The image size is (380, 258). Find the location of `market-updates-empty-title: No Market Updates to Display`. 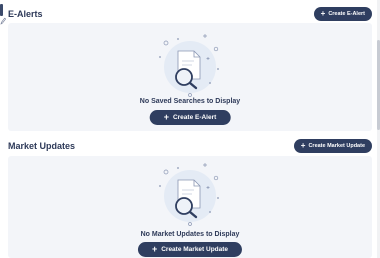

market-updates-empty-title: No Market Updates to Display is located at coordinates (190, 234).